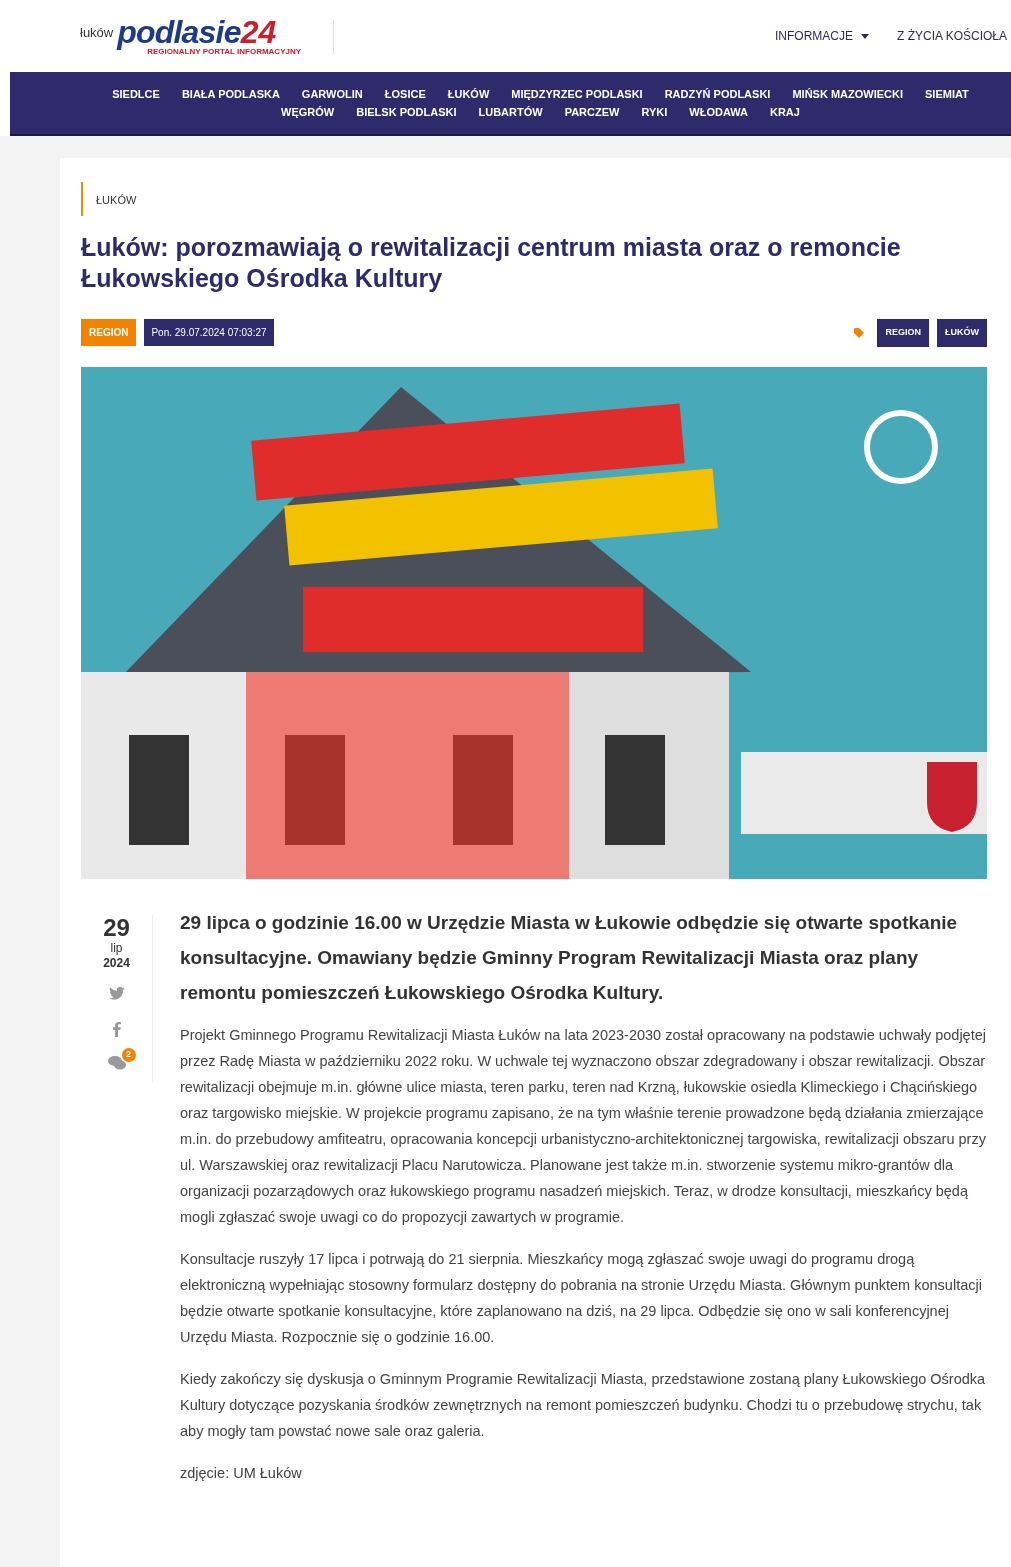  I want to click on region-link: RADZYŃ PODLASKI, so click(717, 93).